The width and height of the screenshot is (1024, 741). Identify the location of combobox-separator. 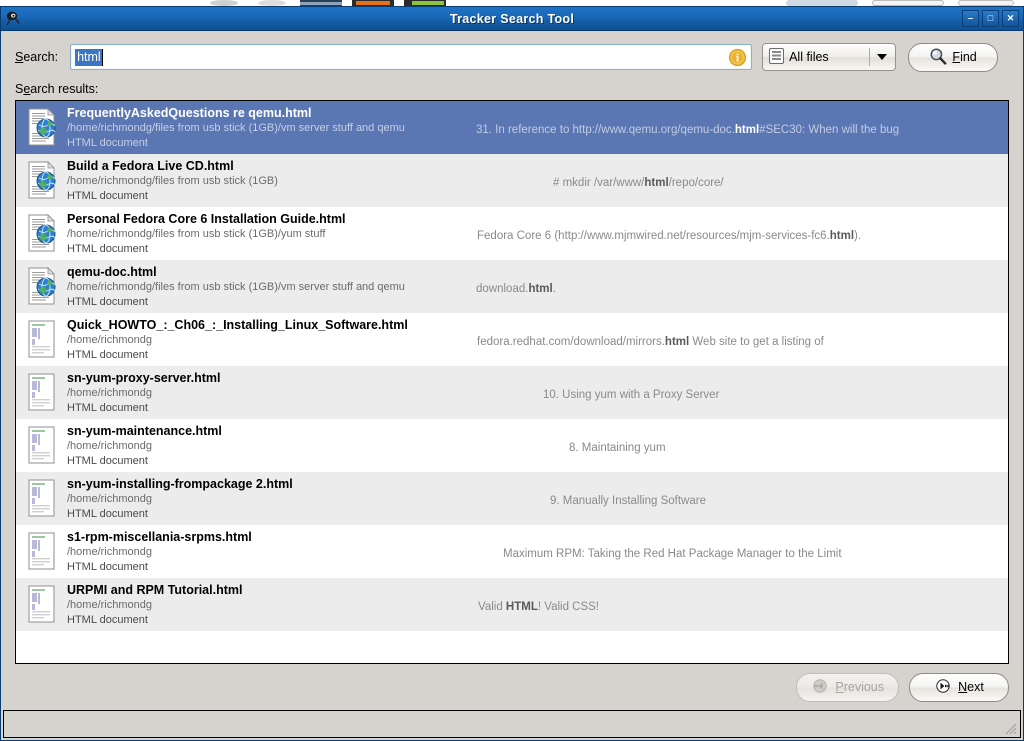
(870, 57).